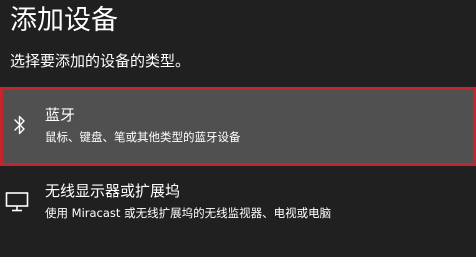 The image size is (476, 257). What do you see at coordinates (188, 213) in the screenshot?
I see `option-wireless-display-description: 使用 Miracast 或无线扩展坞的无线监视器、电视或电脑` at bounding box center [188, 213].